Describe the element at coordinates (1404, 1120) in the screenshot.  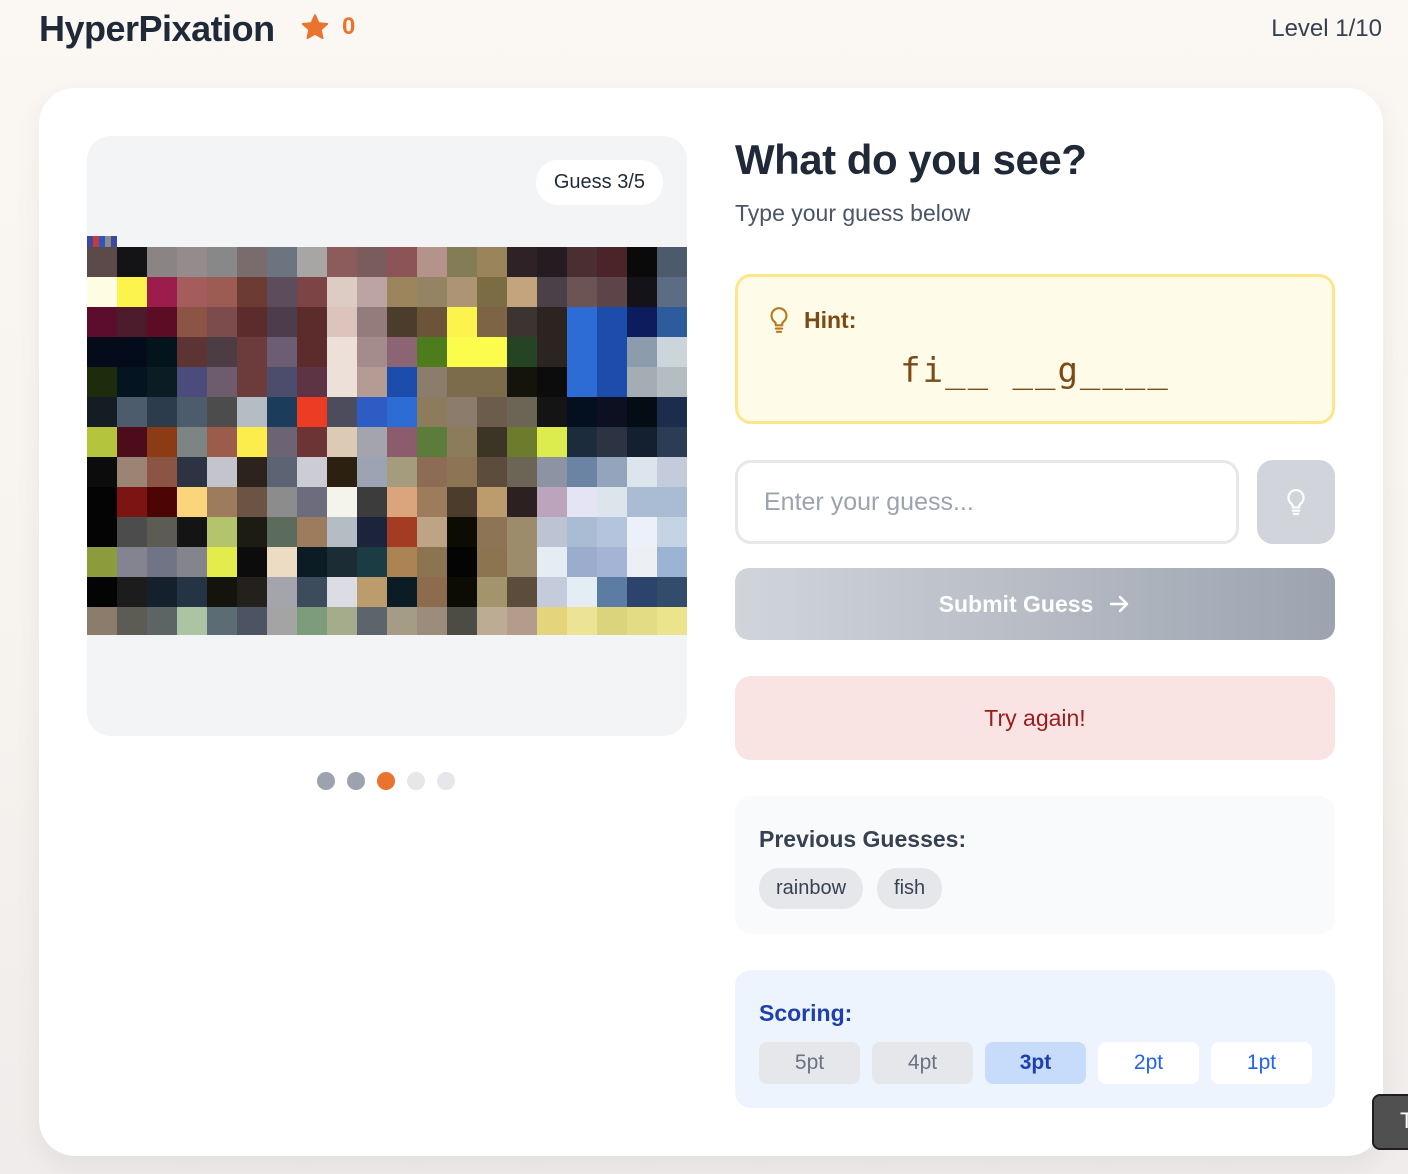
I see `corner-overlay-label: T` at that location.